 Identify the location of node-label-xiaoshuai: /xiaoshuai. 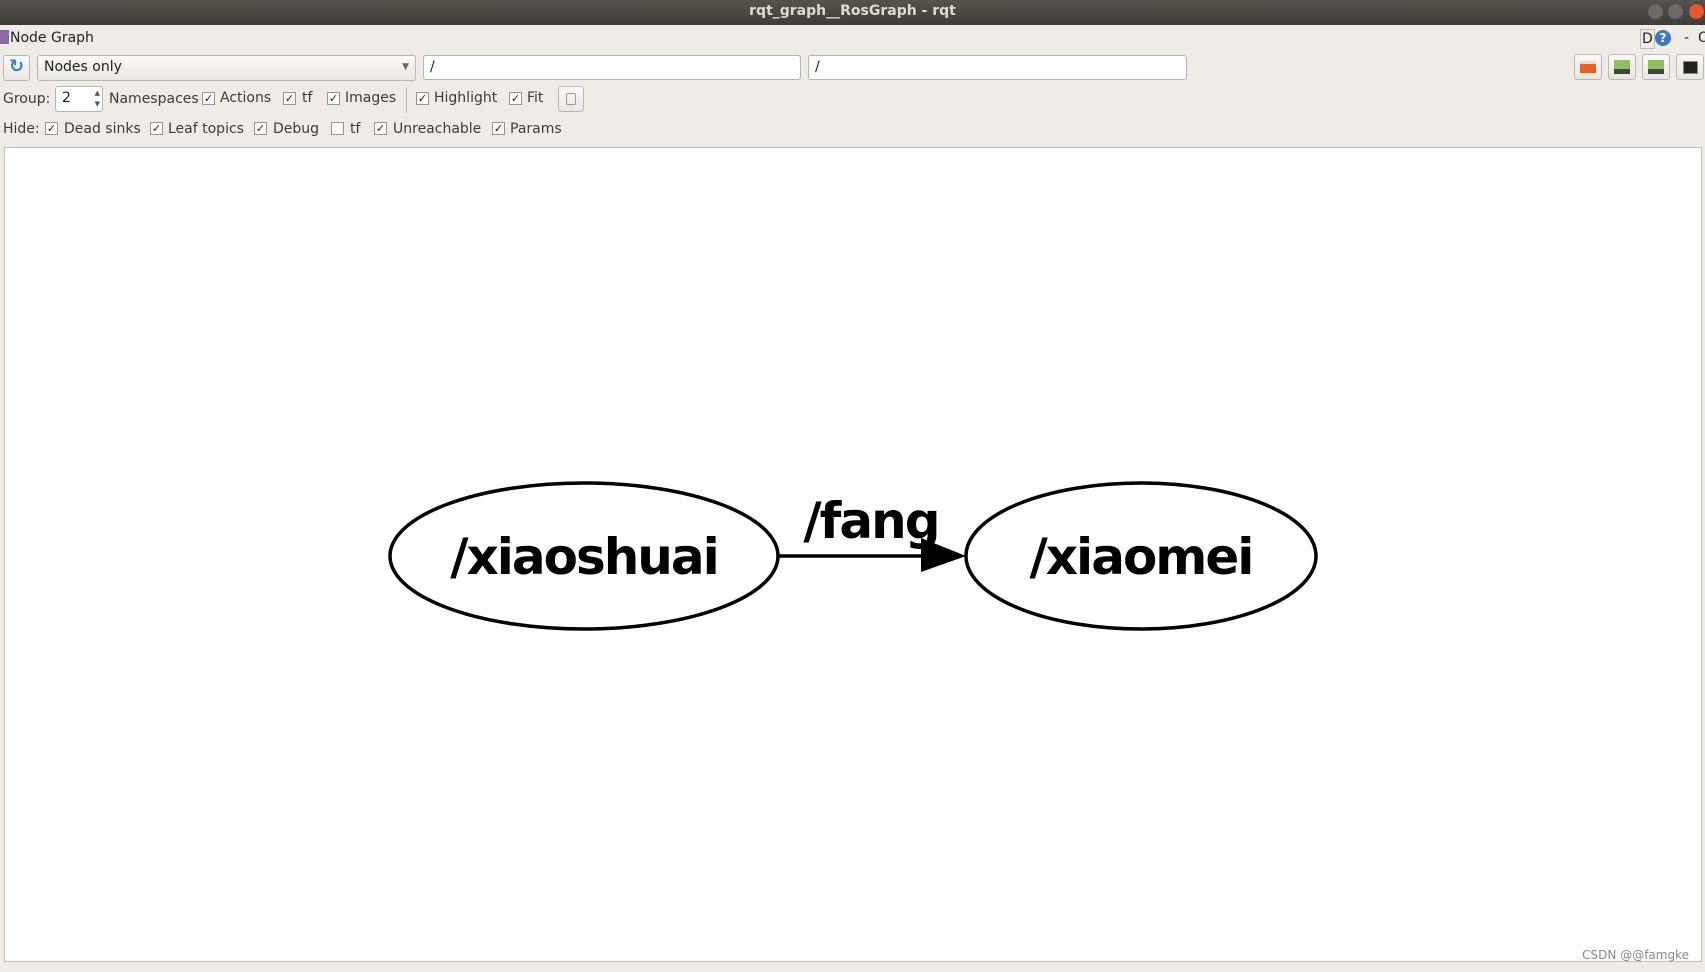
(584, 557).